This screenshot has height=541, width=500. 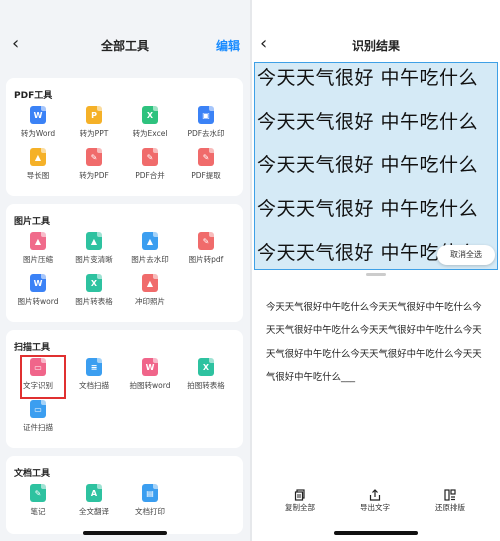 I want to click on tool-label: 拍图转表格, so click(x=206, y=385).